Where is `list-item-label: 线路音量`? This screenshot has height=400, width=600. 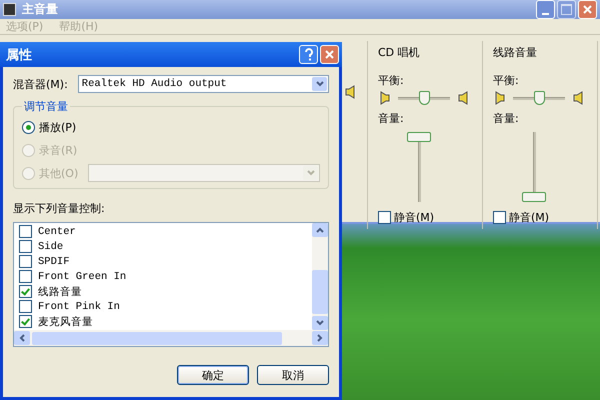
list-item-label: 线路音量 is located at coordinates (60, 291).